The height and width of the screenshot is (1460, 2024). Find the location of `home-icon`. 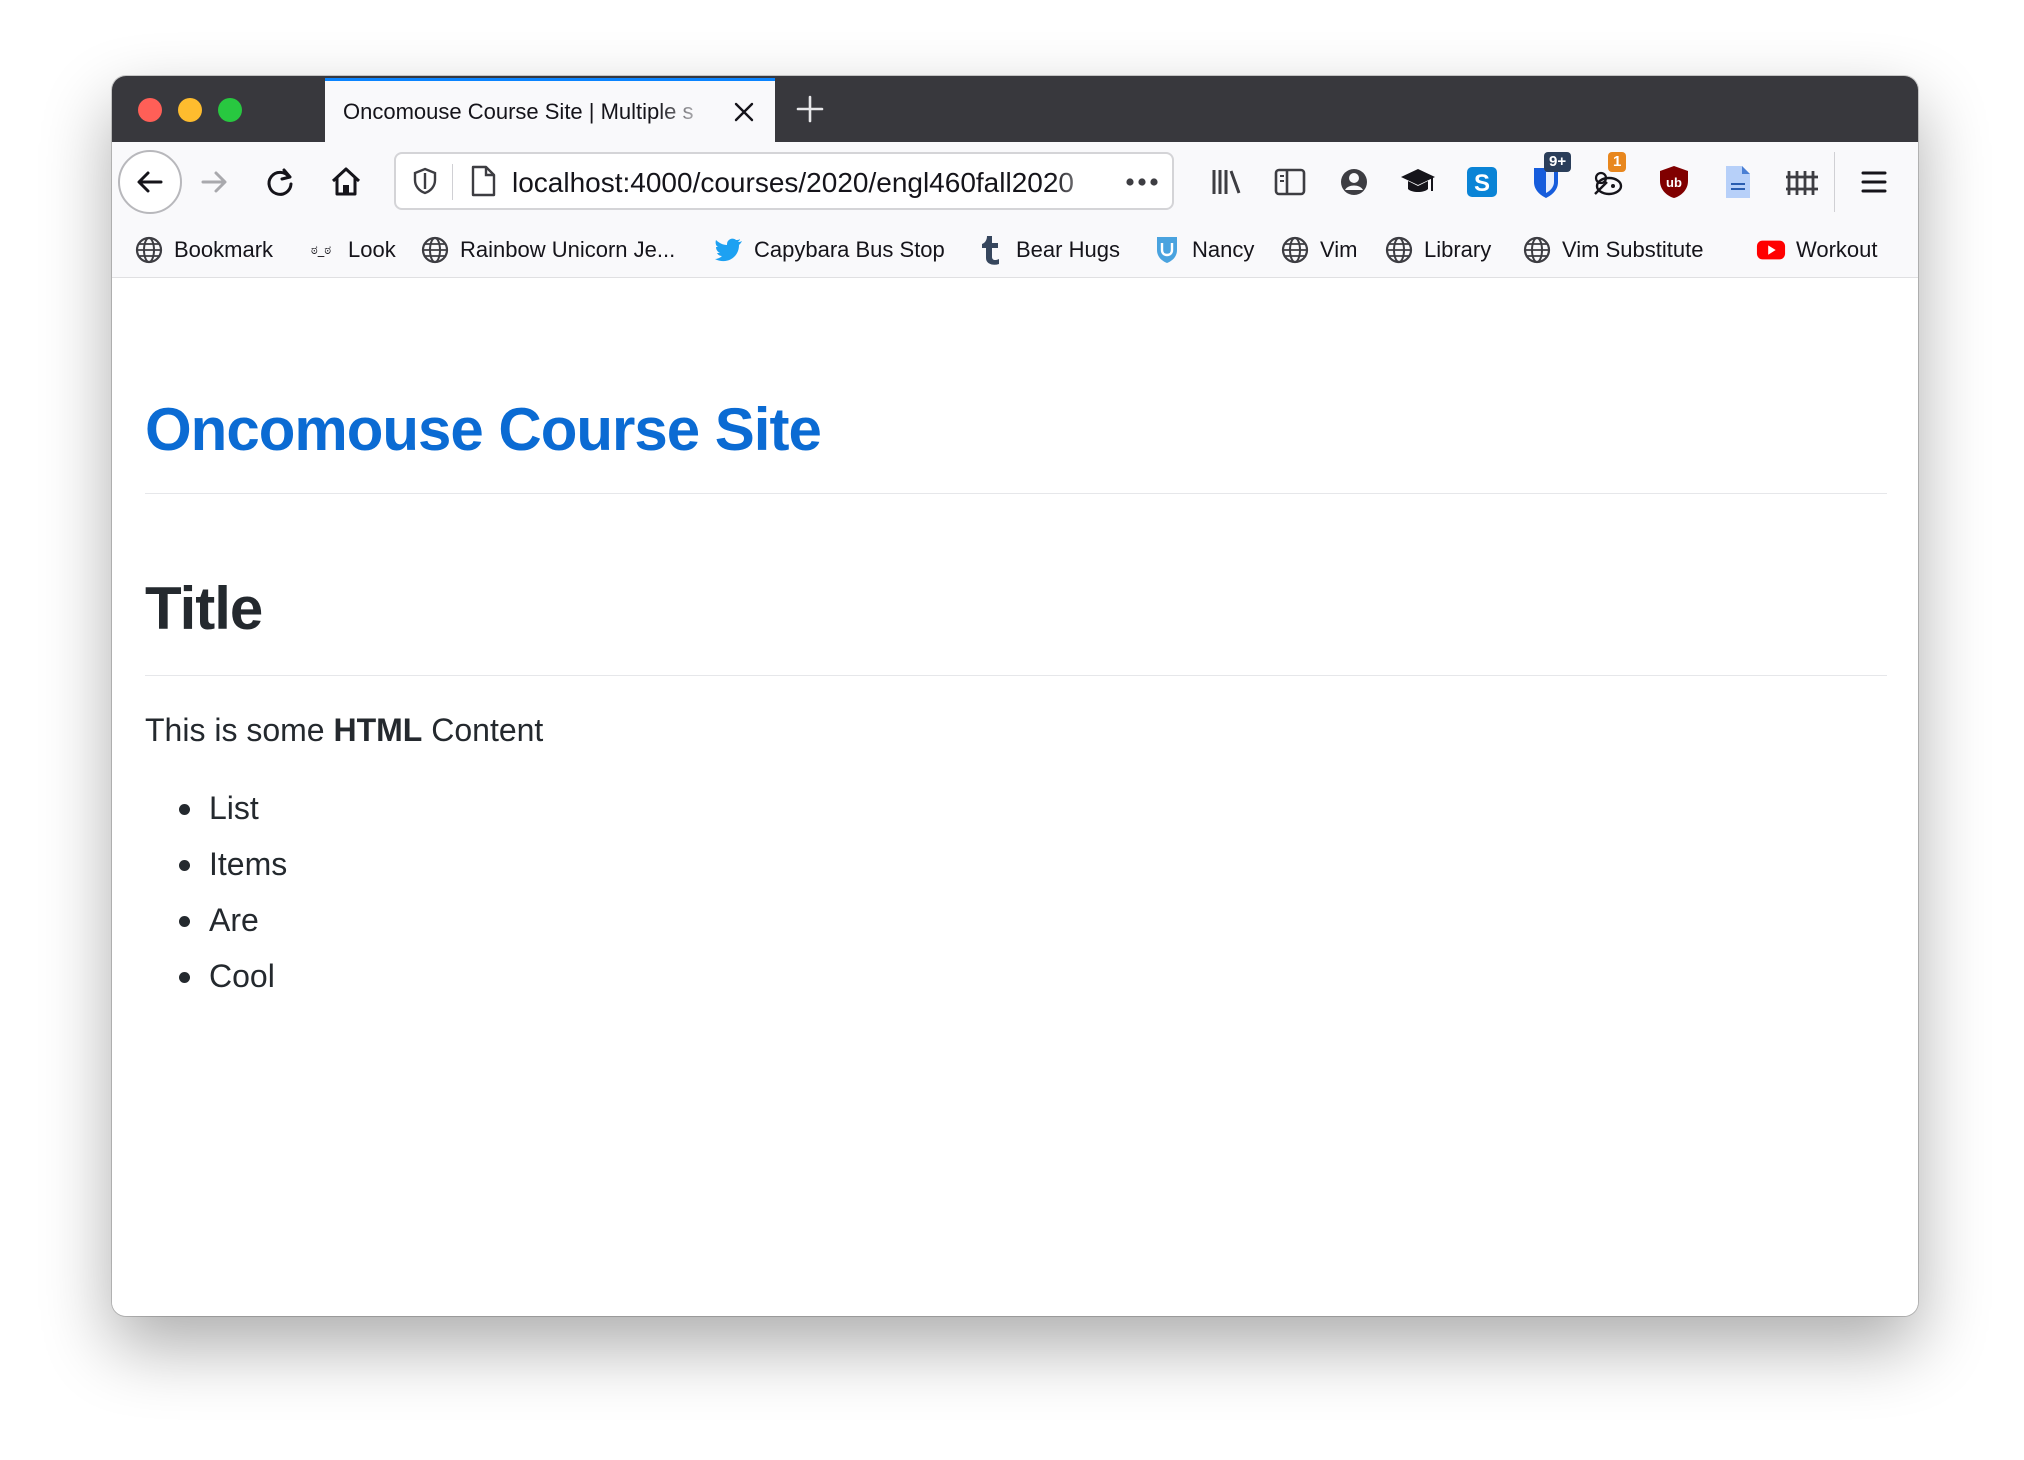

home-icon is located at coordinates (346, 181).